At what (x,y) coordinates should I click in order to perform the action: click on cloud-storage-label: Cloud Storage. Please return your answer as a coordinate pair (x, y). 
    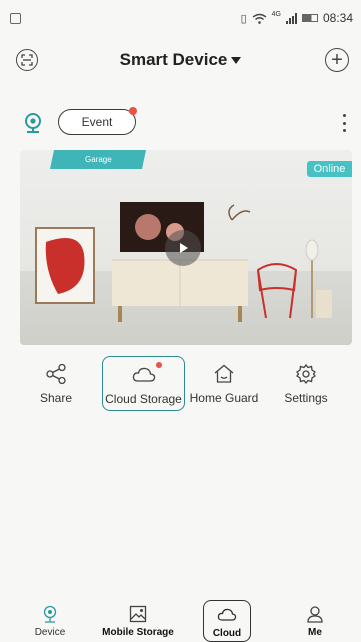
    Looking at the image, I should click on (143, 399).